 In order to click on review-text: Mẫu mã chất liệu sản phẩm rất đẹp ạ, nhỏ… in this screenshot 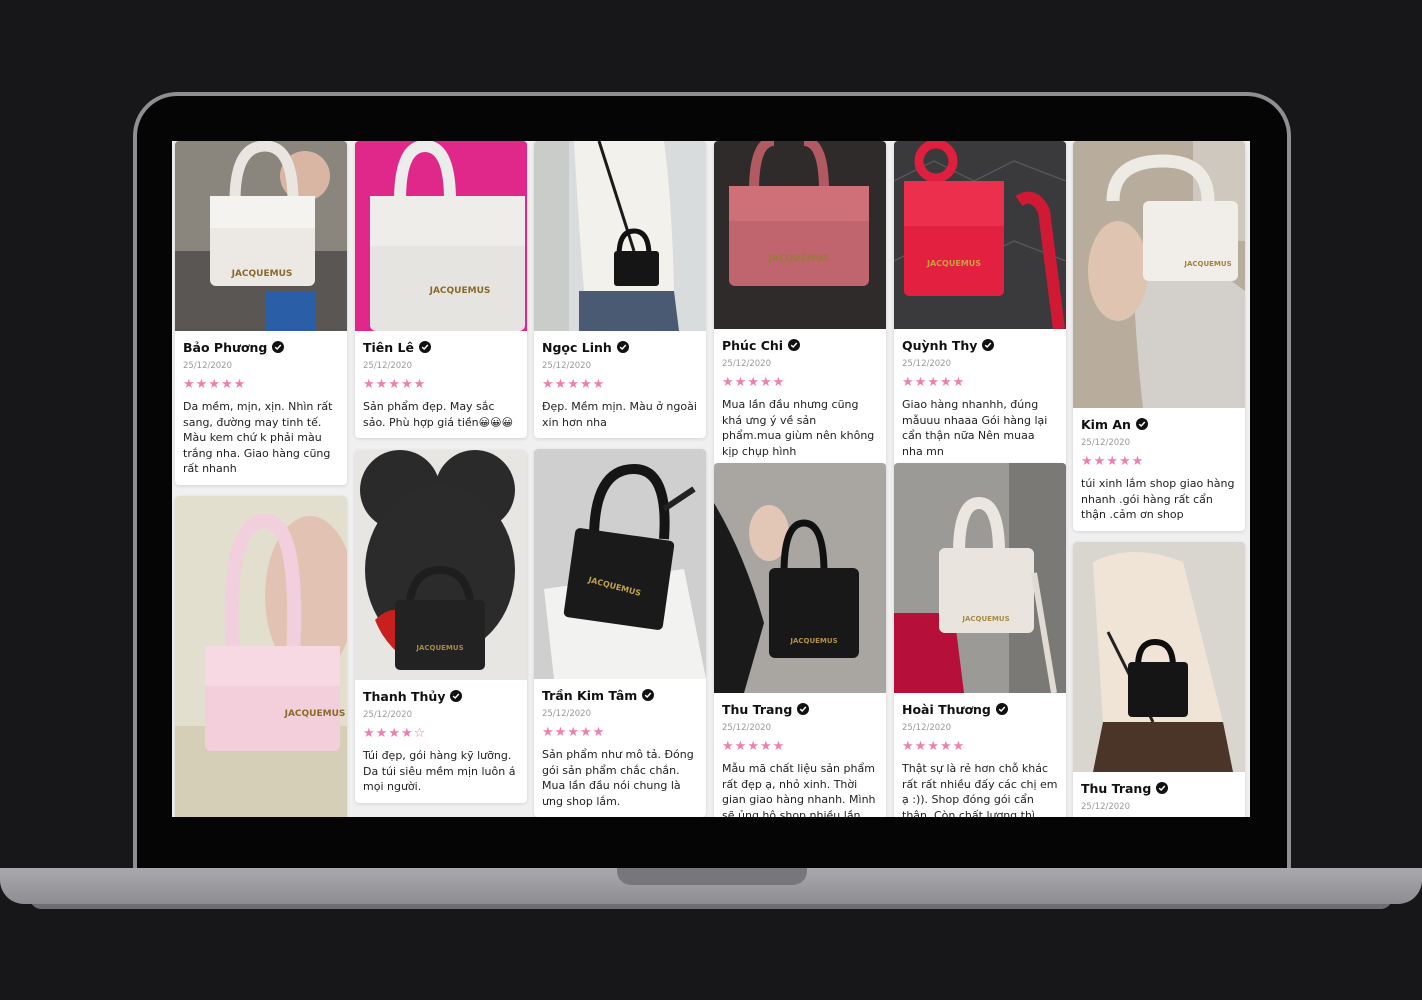, I will do `click(799, 789)`.